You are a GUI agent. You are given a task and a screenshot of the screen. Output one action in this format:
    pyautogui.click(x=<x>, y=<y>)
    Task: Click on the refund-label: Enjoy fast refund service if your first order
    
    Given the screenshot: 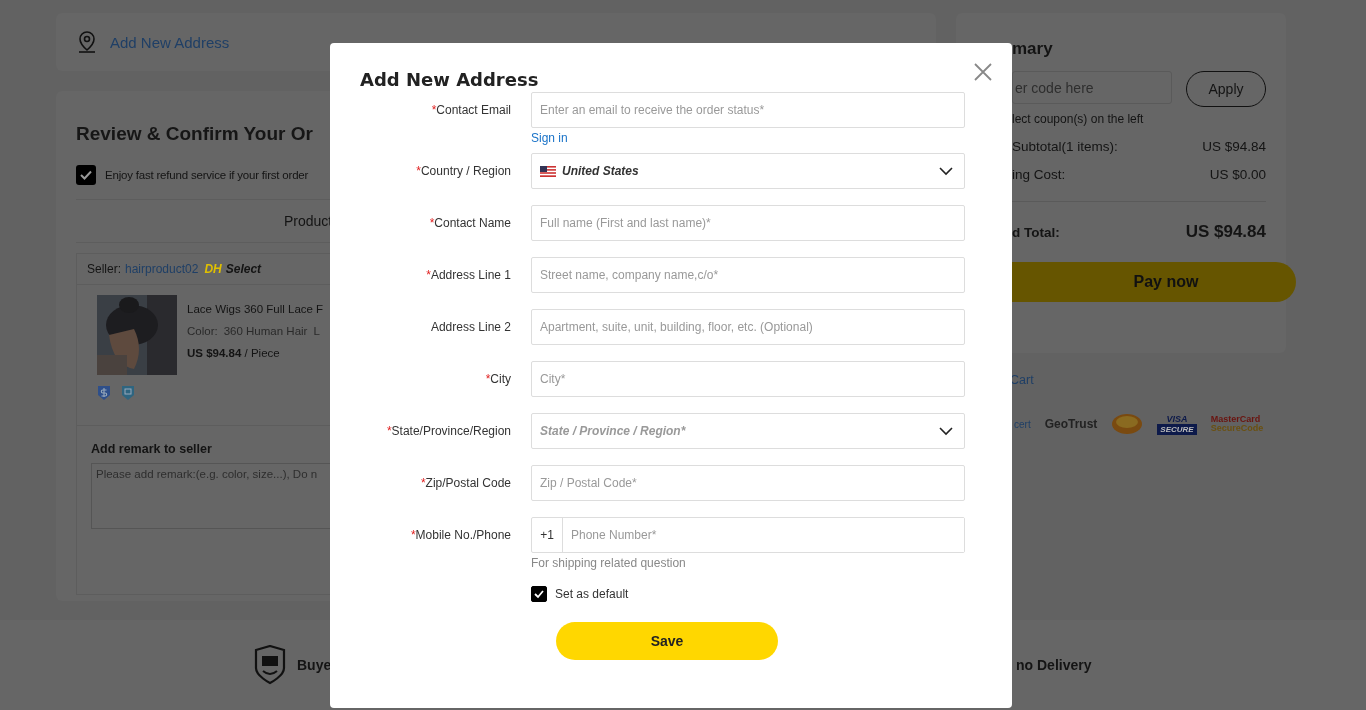 What is the action you would take?
    pyautogui.click(x=207, y=175)
    